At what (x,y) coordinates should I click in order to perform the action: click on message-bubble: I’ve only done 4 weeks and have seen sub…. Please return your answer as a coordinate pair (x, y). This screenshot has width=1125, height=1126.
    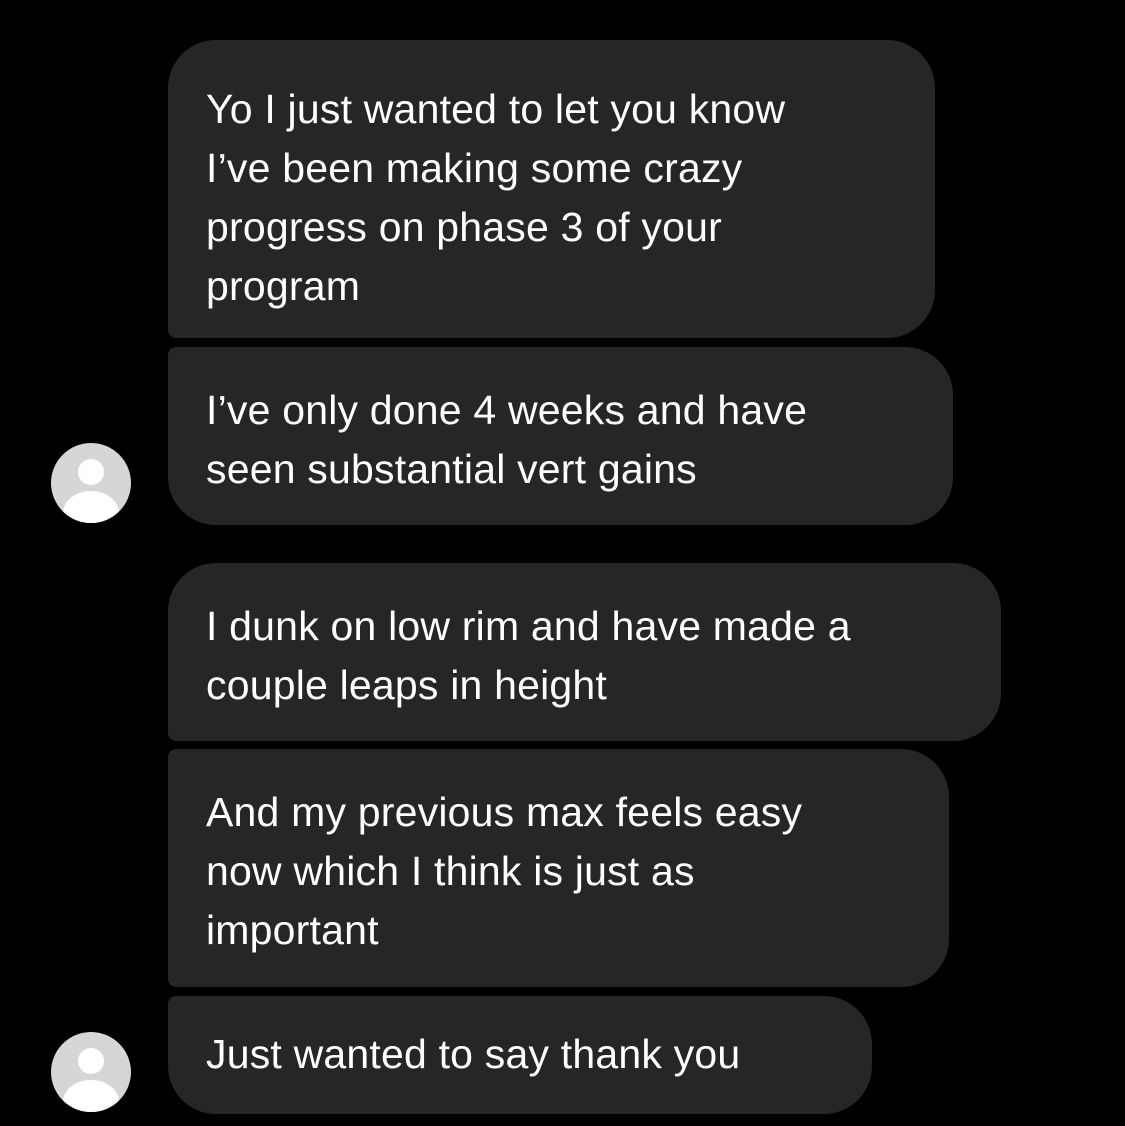
    Looking at the image, I should click on (560, 436).